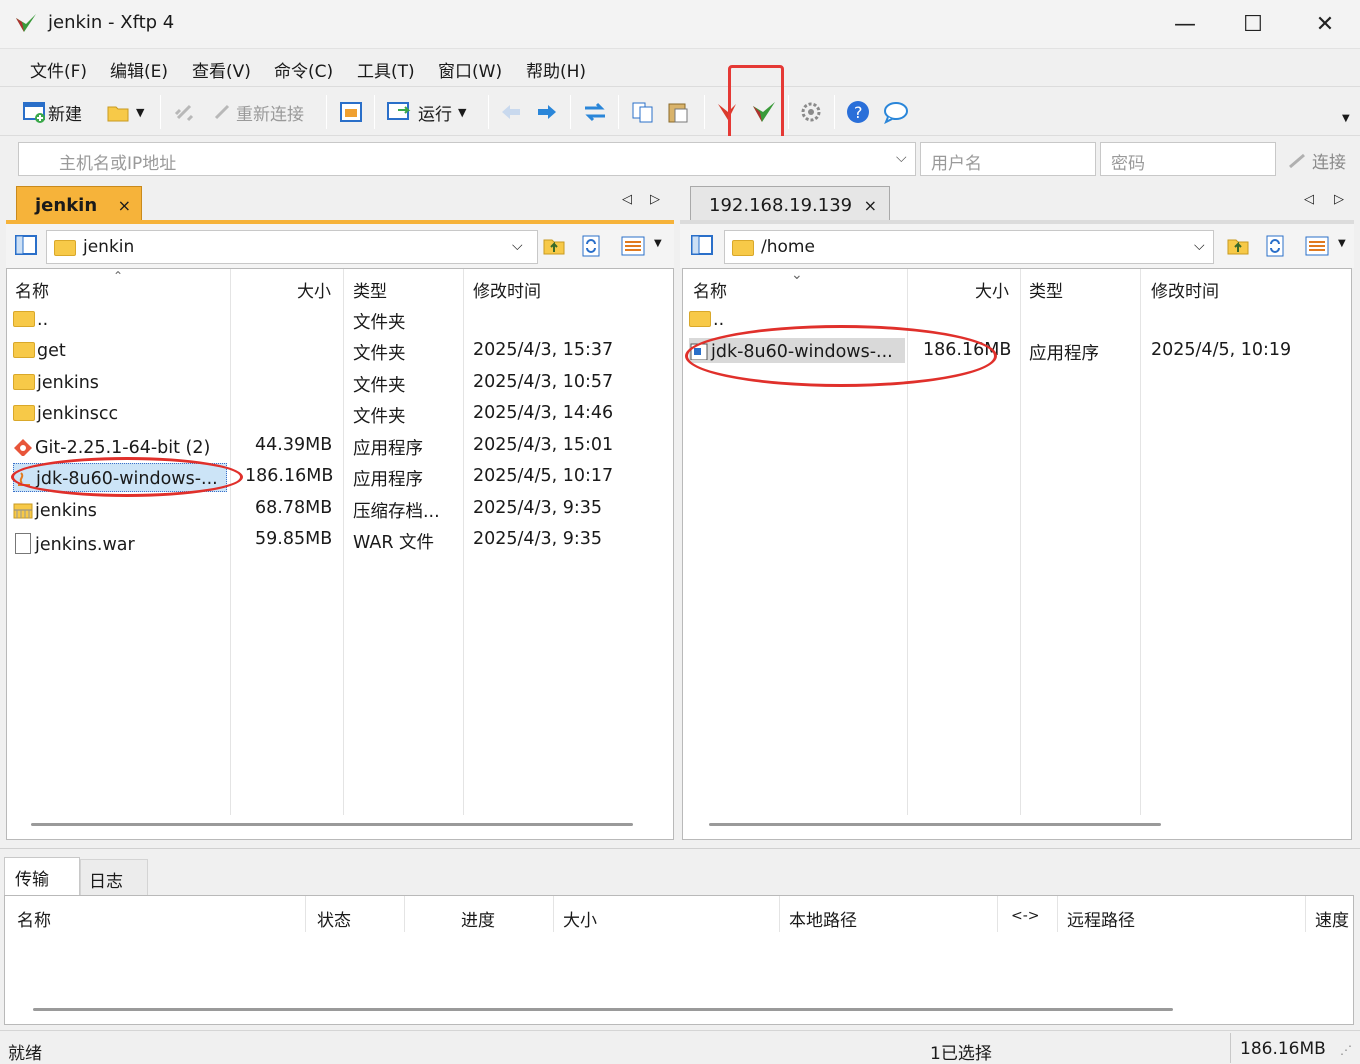 The width and height of the screenshot is (1360, 1064). What do you see at coordinates (1199, 246) in the screenshot?
I see `right-path-dropdown-icon: ⌵` at bounding box center [1199, 246].